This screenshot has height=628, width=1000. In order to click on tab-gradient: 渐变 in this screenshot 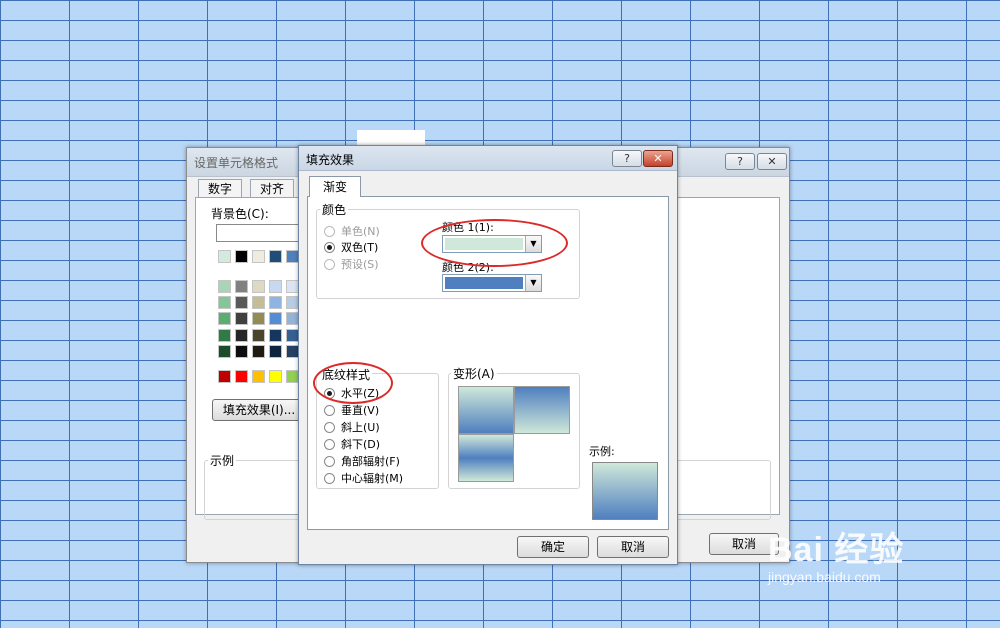, I will do `click(335, 186)`.